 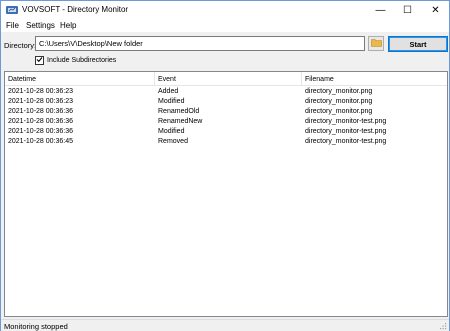 I want to click on menu-help: Help, so click(x=68, y=25).